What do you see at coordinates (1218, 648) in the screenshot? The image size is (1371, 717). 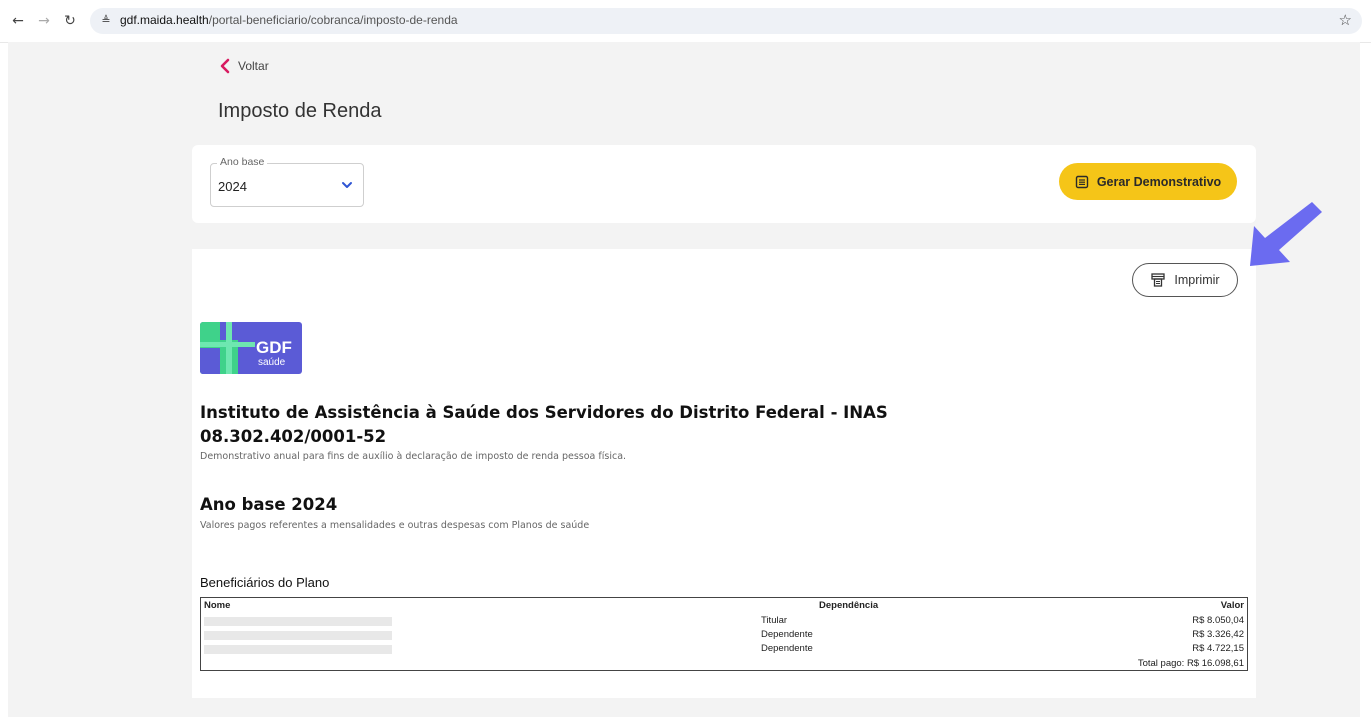 I see `row-value: R$ 4.722,15` at bounding box center [1218, 648].